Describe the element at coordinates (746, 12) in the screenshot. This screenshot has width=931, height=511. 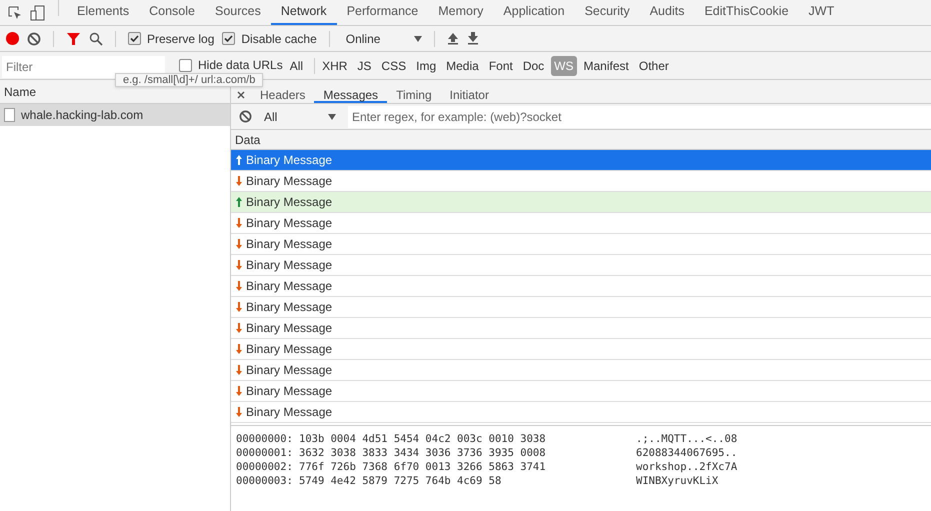
I see `panel-tab: EditThisCookie` at that location.